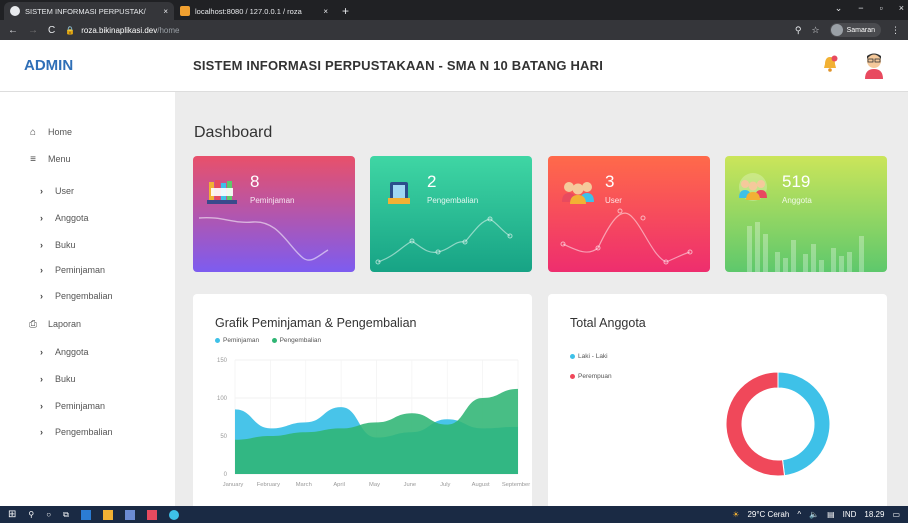 This screenshot has width=908, height=523. I want to click on sidebar-item-laporan: ⎙ Laporan, so click(87, 324).